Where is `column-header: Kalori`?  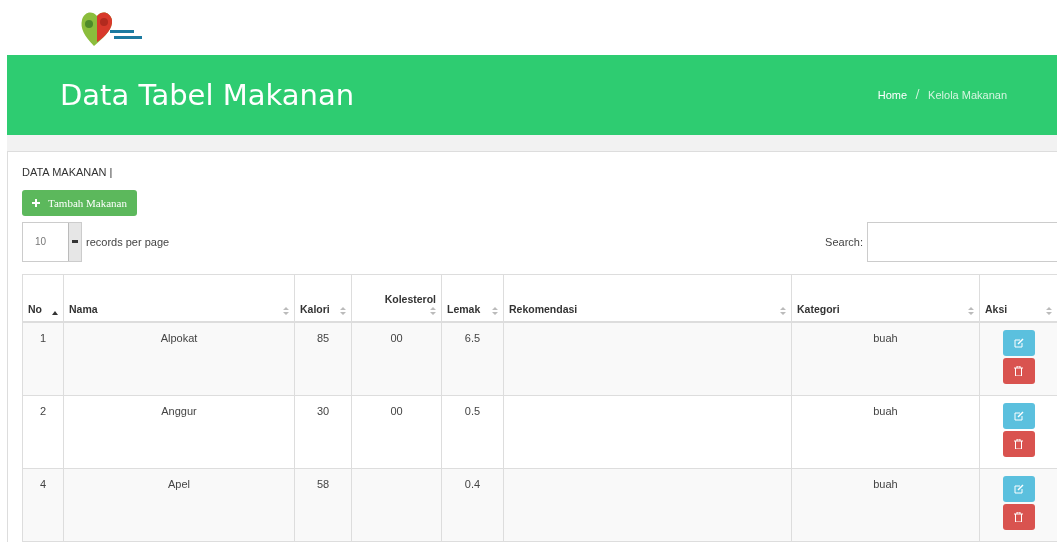 column-header: Kalori is located at coordinates (323, 298).